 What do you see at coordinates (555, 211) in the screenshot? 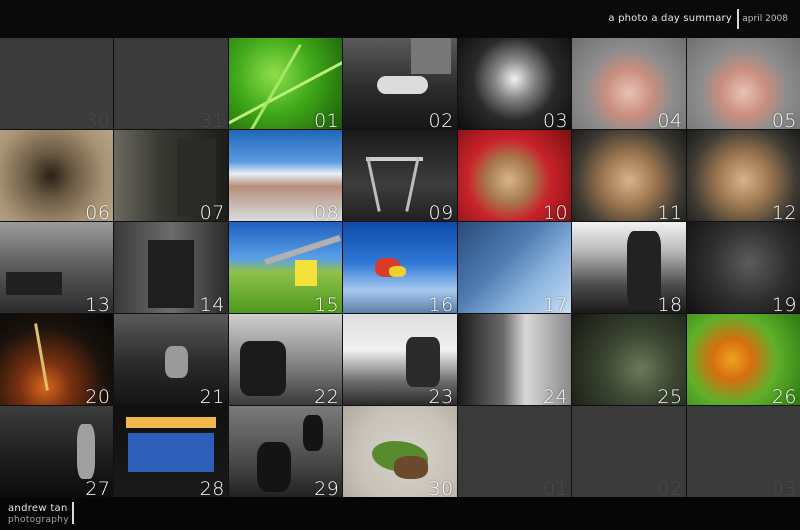
I see `day-number: 10` at bounding box center [555, 211].